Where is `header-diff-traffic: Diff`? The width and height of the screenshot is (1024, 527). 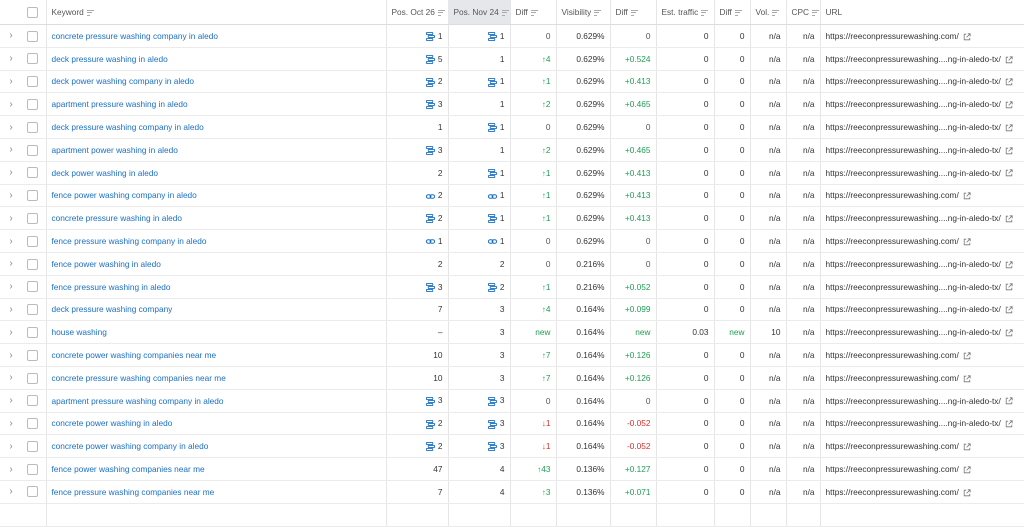
header-diff-traffic: Diff is located at coordinates (731, 12).